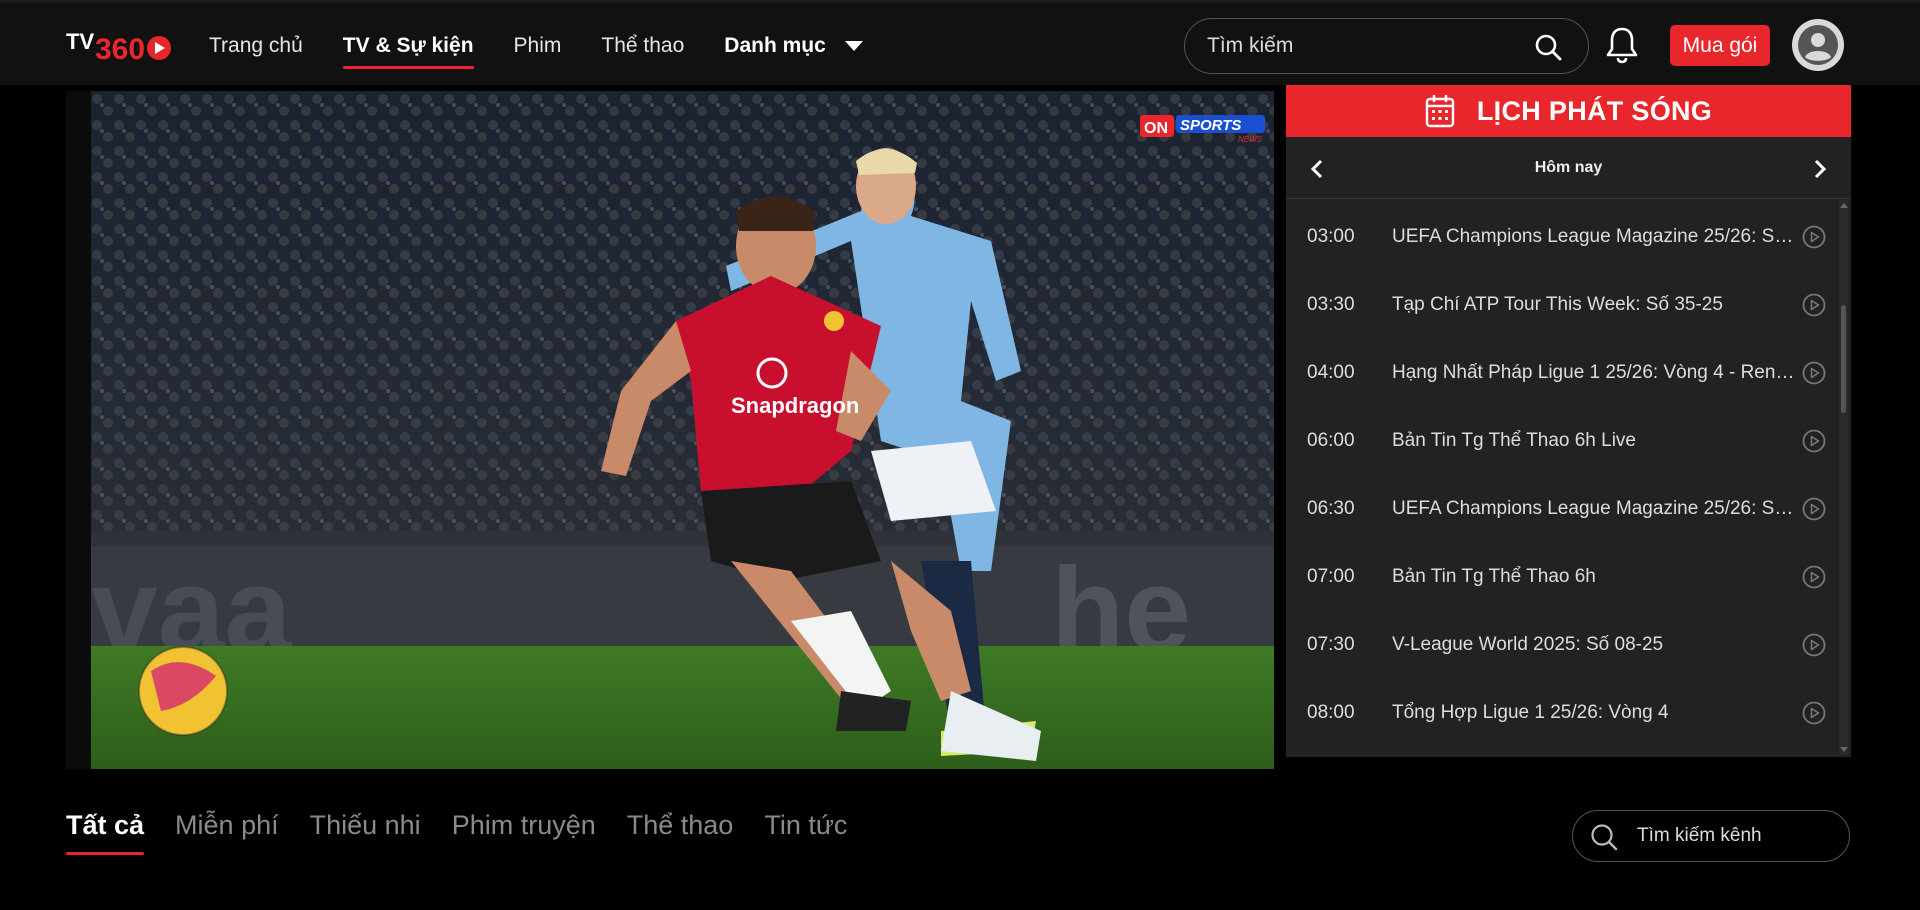  I want to click on chevron-down-icon, so click(853, 45).